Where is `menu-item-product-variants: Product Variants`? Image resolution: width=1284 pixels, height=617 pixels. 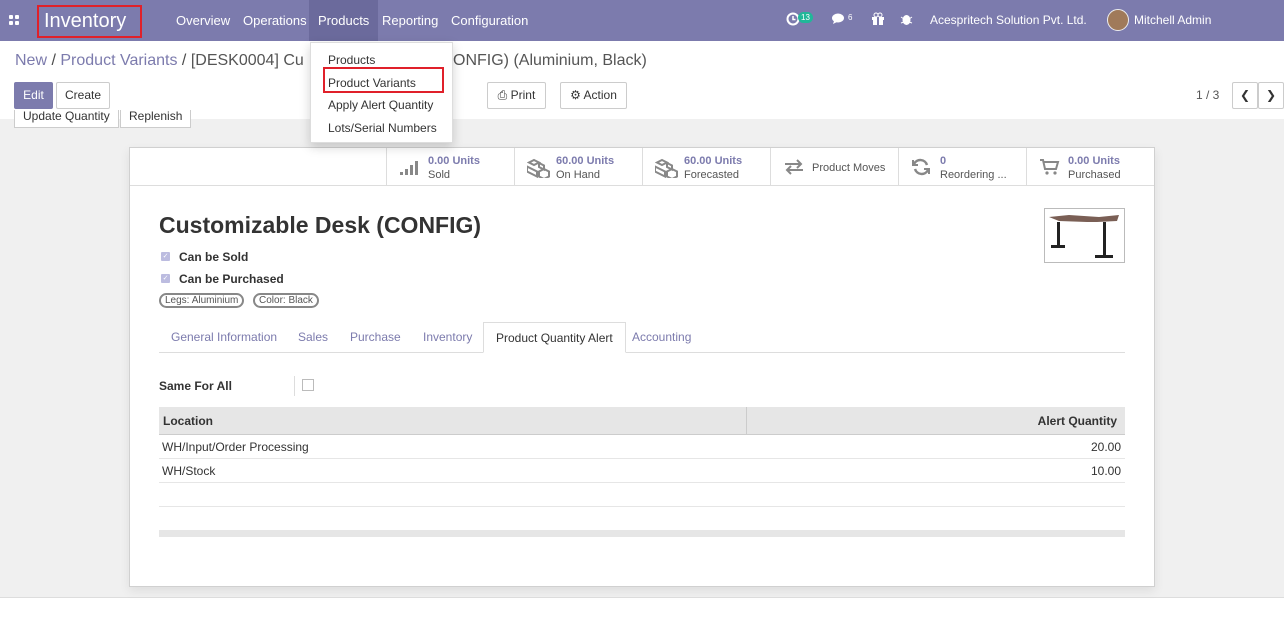
menu-item-product-variants: Product Variants is located at coordinates (372, 83).